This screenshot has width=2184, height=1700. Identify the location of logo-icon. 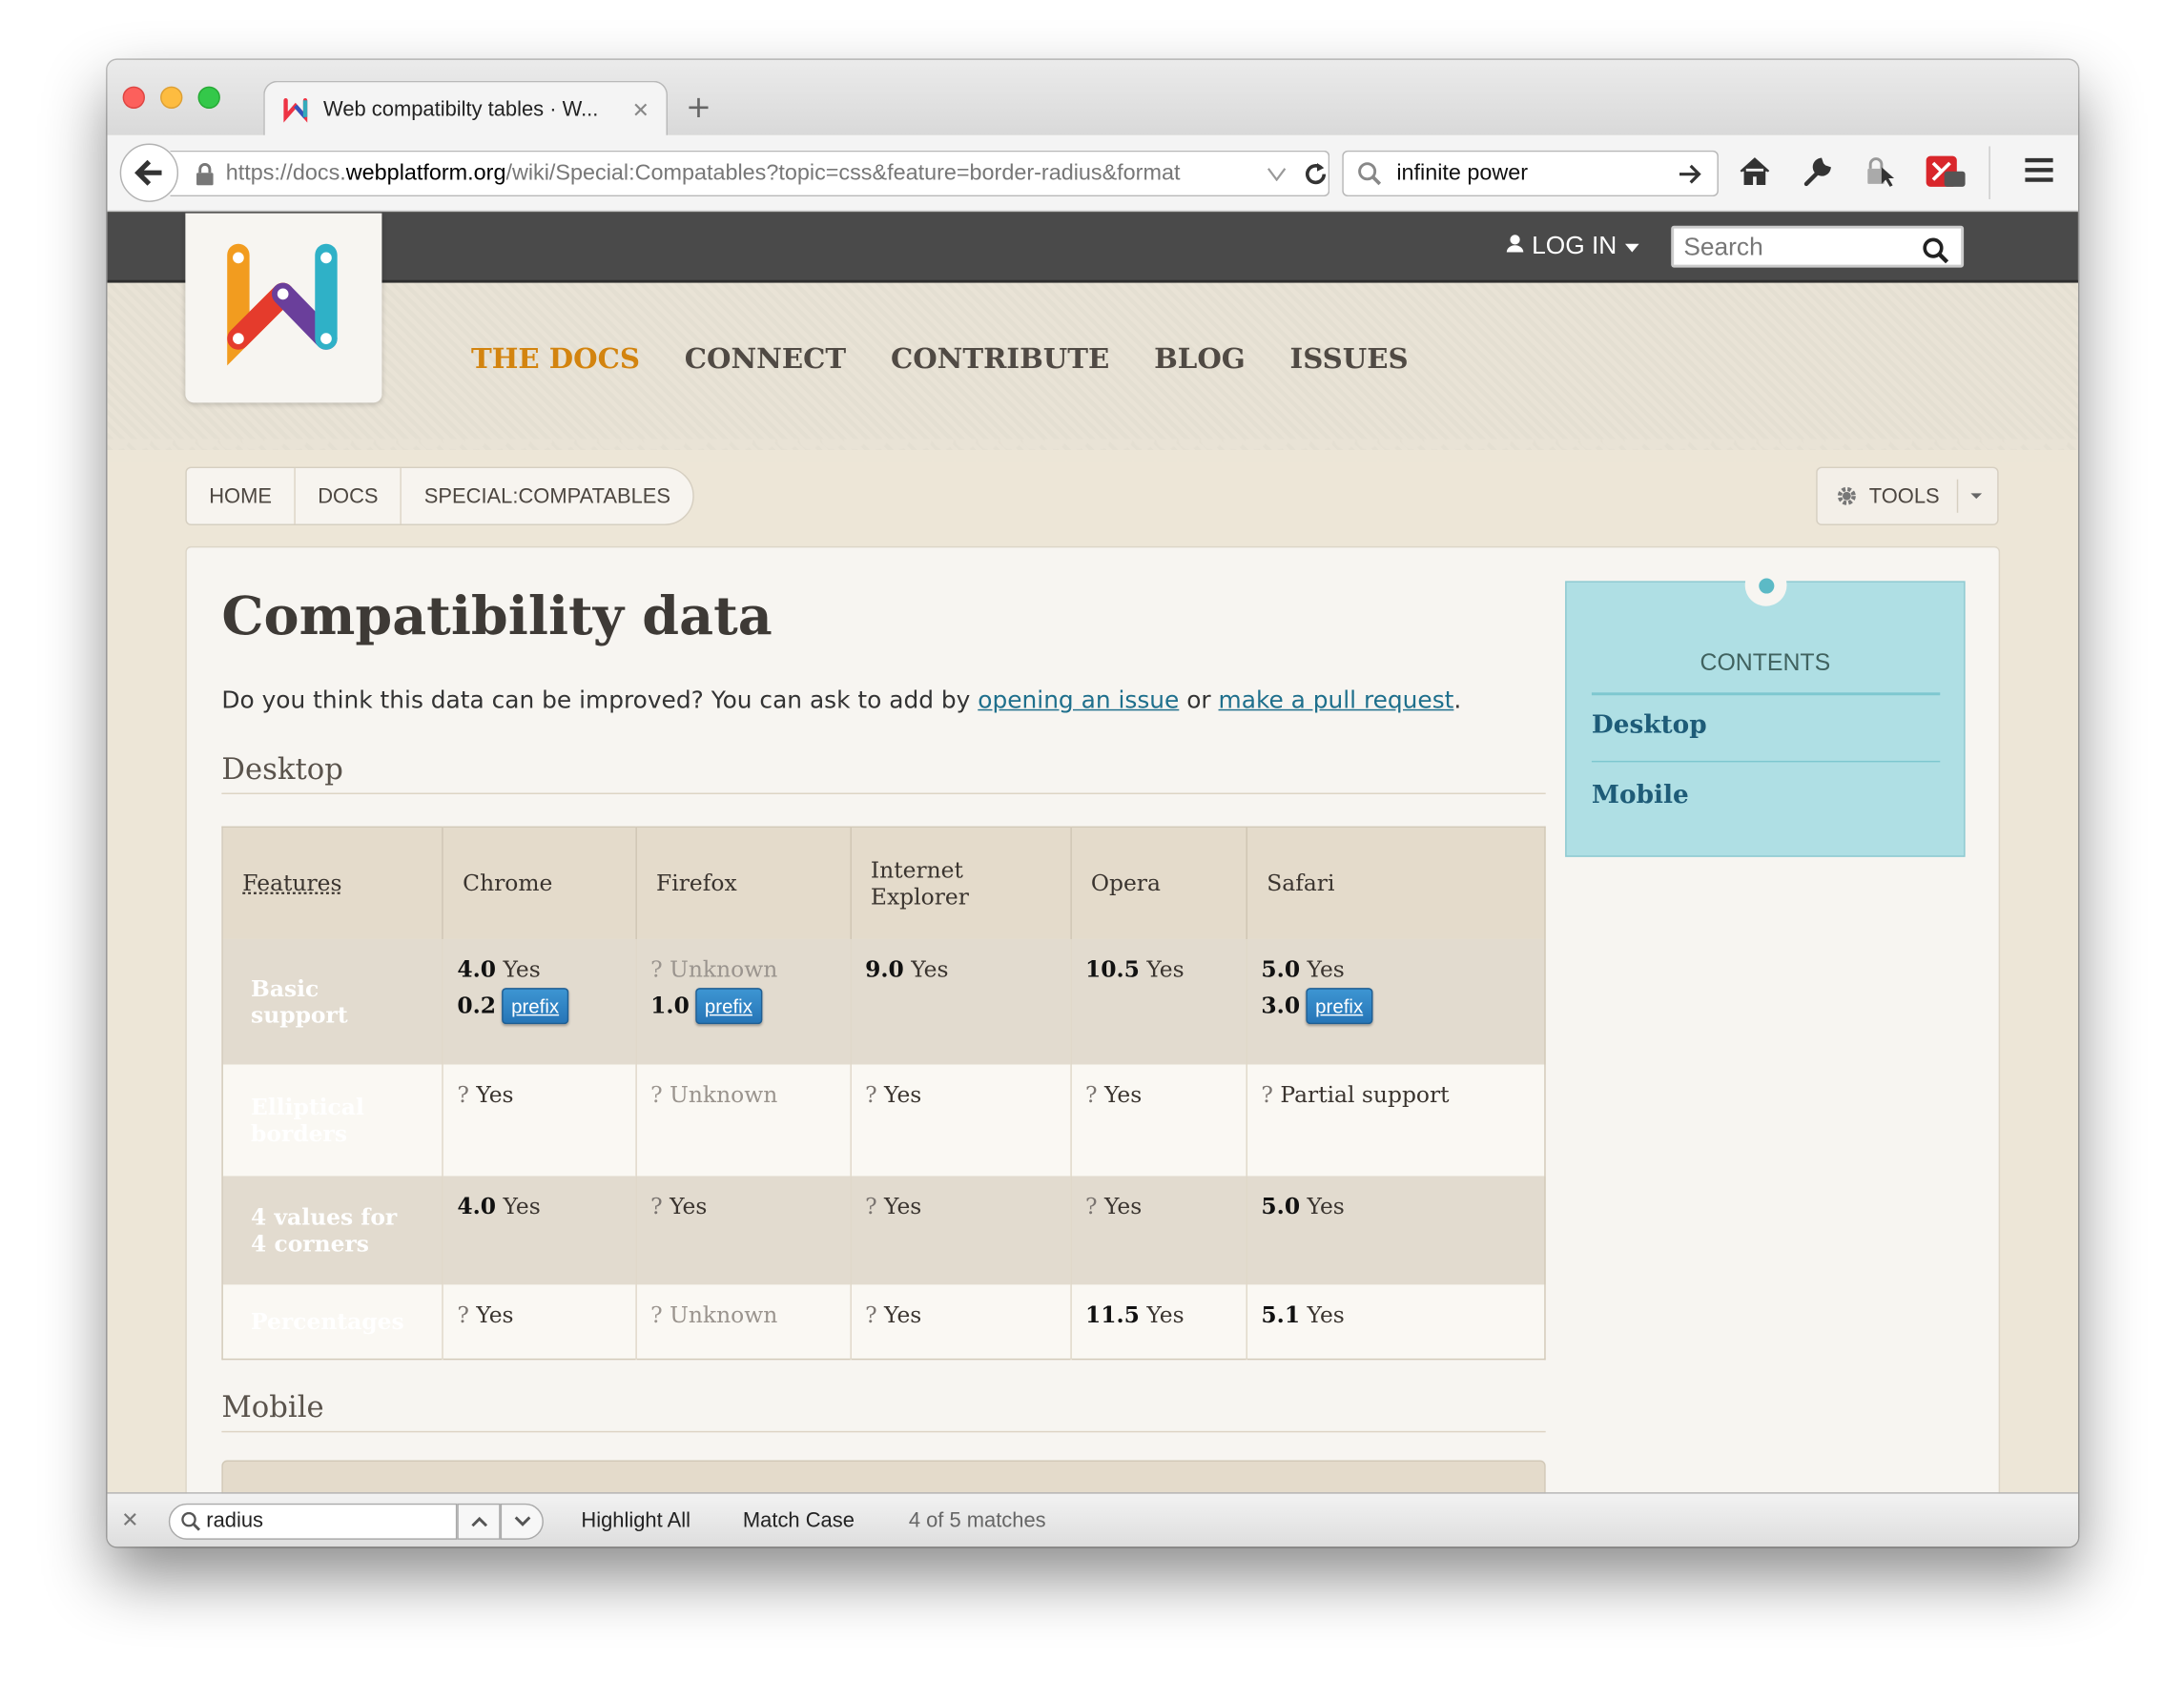
(282, 304).